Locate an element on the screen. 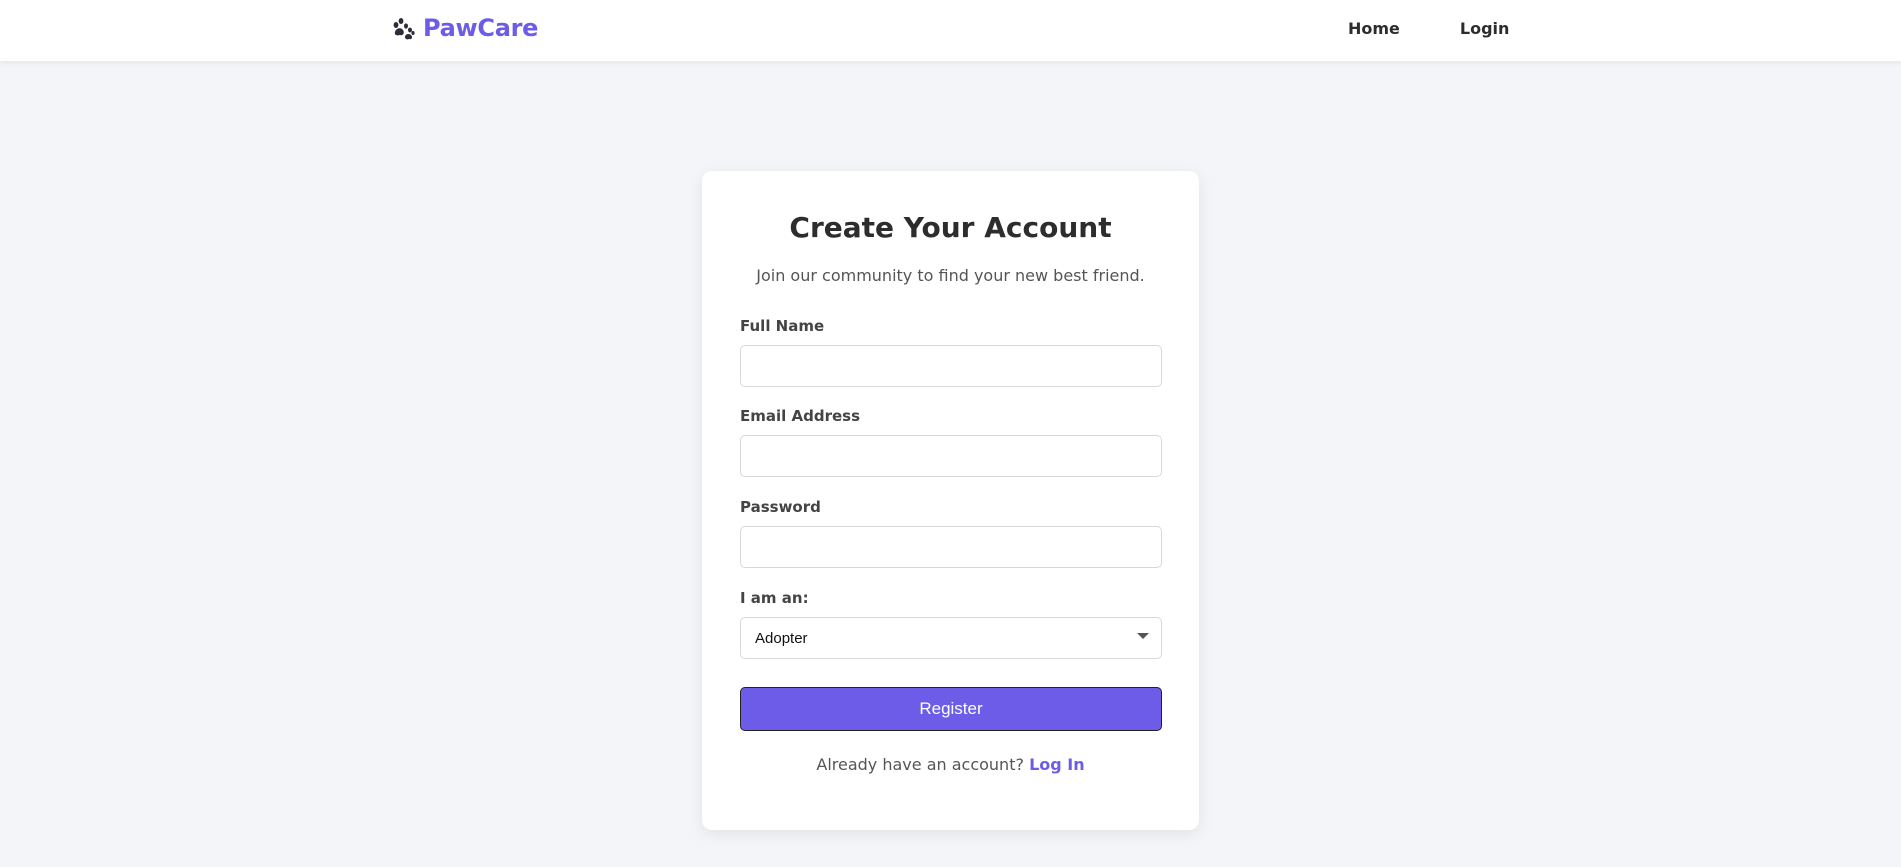  login-link: Log In is located at coordinates (1057, 764).